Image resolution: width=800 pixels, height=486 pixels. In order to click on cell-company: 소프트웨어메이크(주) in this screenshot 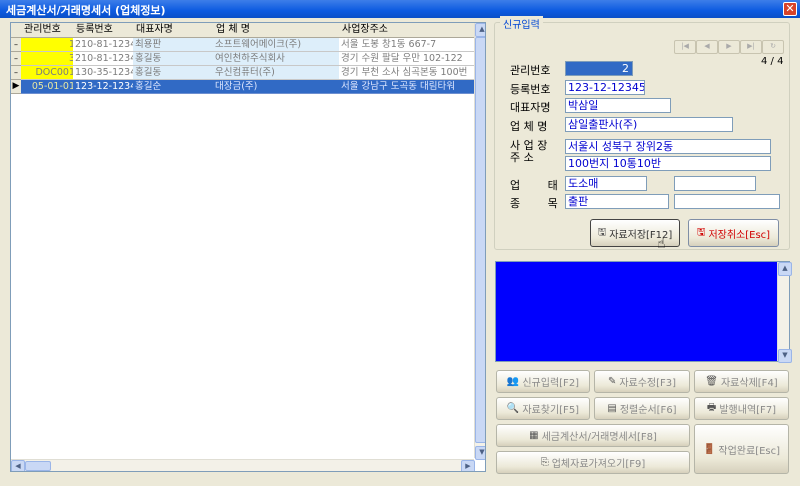, I will do `click(278, 45)`.